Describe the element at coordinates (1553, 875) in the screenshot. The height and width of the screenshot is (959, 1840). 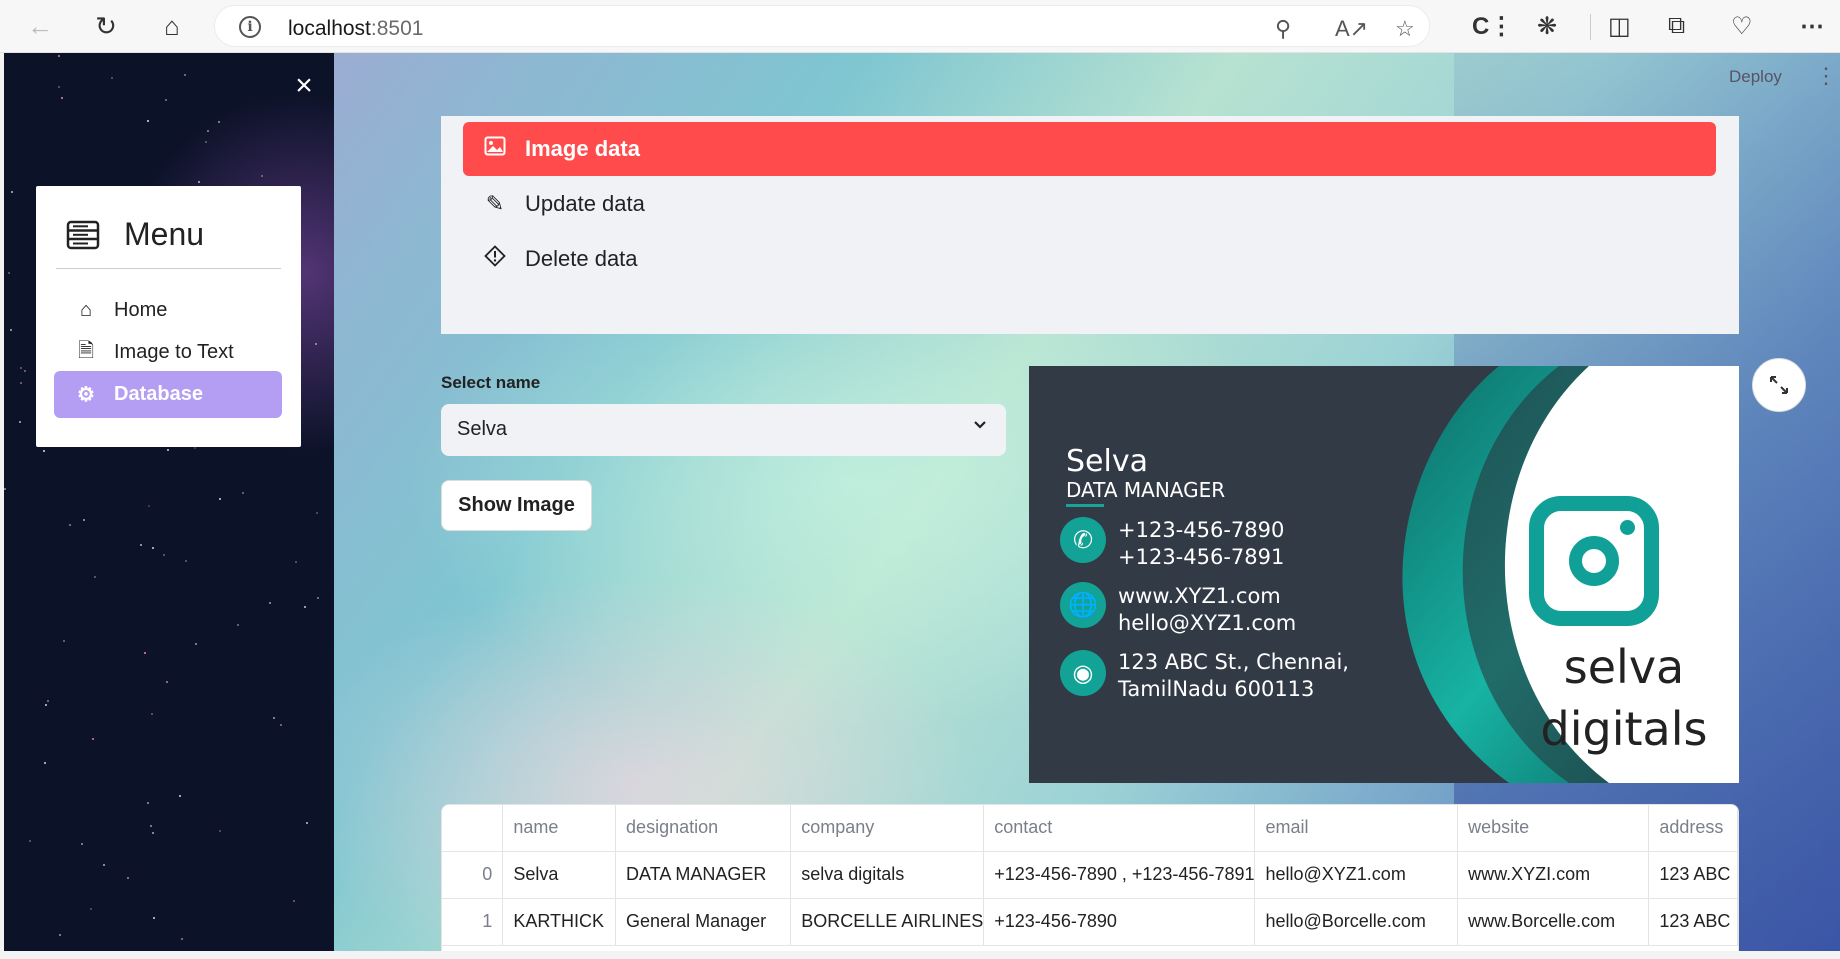
I see `table-cell: www.XYZI.com` at that location.